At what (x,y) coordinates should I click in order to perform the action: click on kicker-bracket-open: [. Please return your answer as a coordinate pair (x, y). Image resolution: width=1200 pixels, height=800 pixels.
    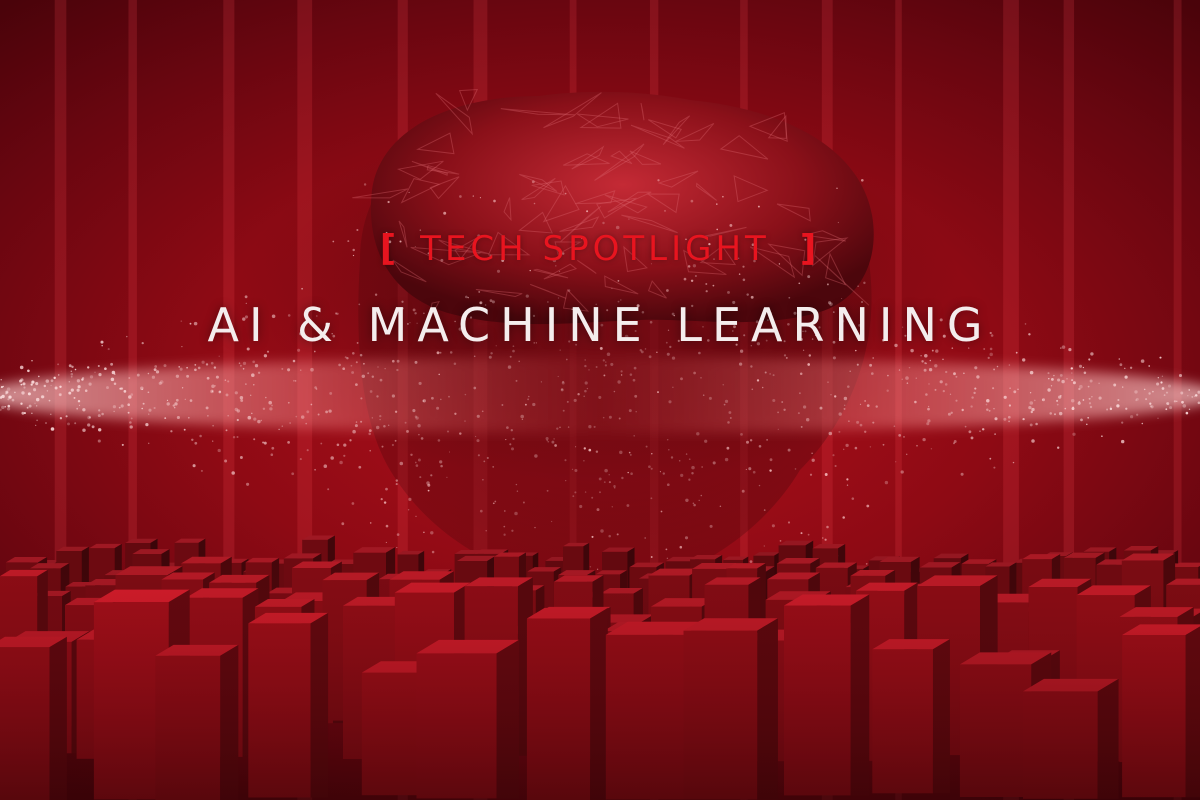
    Looking at the image, I should click on (390, 248).